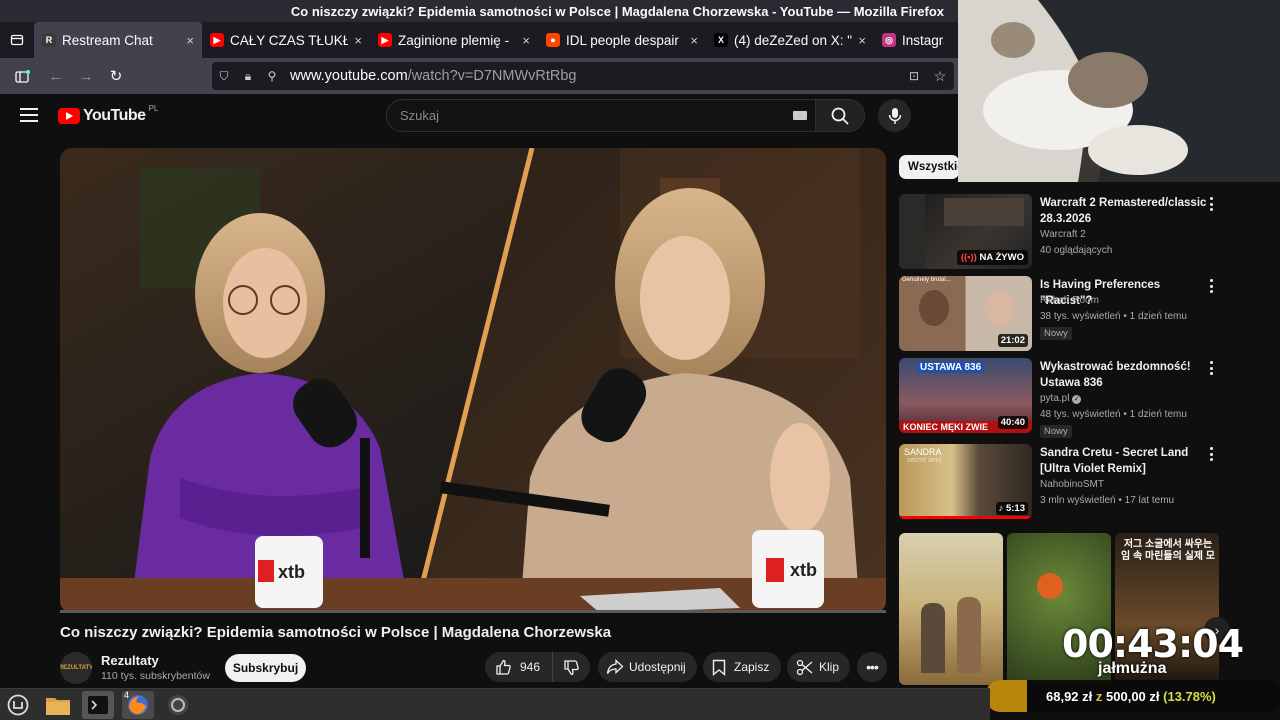  Describe the element at coordinates (291, 572) in the screenshot. I see `mug-left-brand: xtb` at that location.